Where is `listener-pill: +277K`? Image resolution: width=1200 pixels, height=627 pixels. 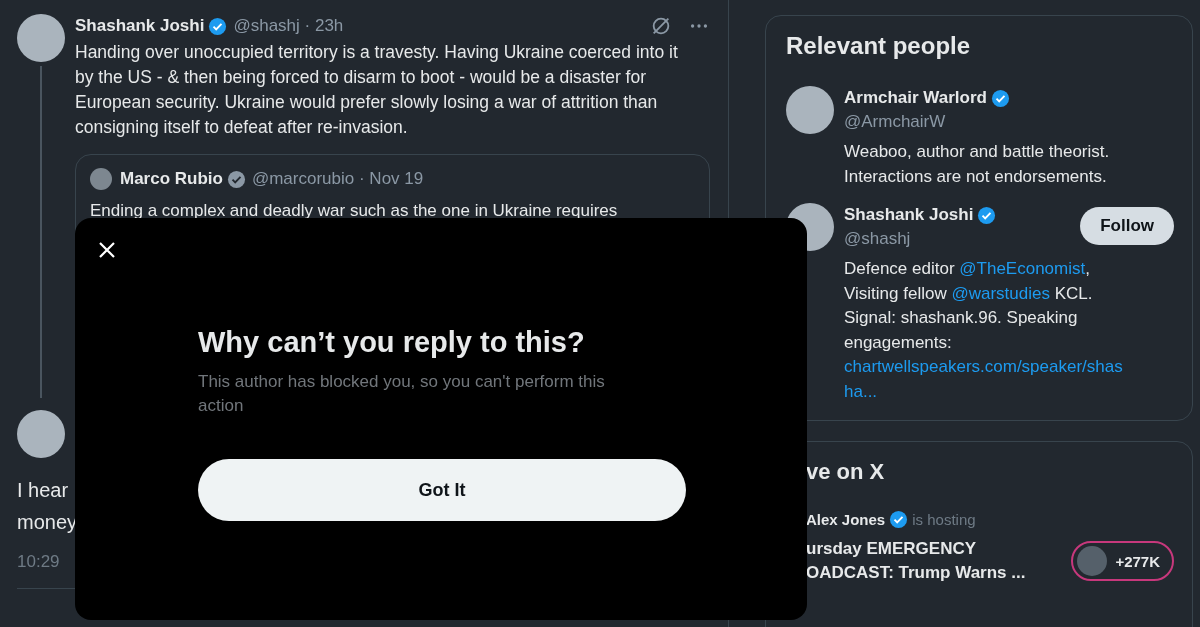 listener-pill: +277K is located at coordinates (1122, 561).